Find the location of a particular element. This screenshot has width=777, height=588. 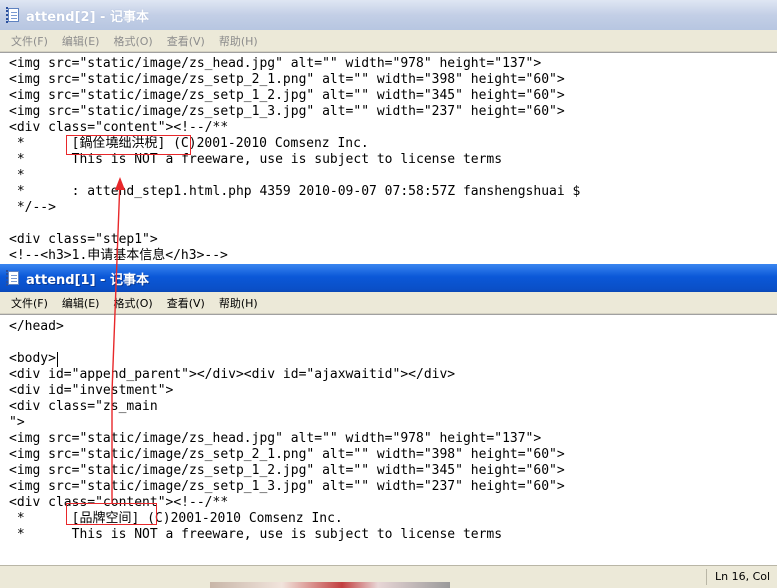

annotation-arrow is located at coordinates (118, 340).